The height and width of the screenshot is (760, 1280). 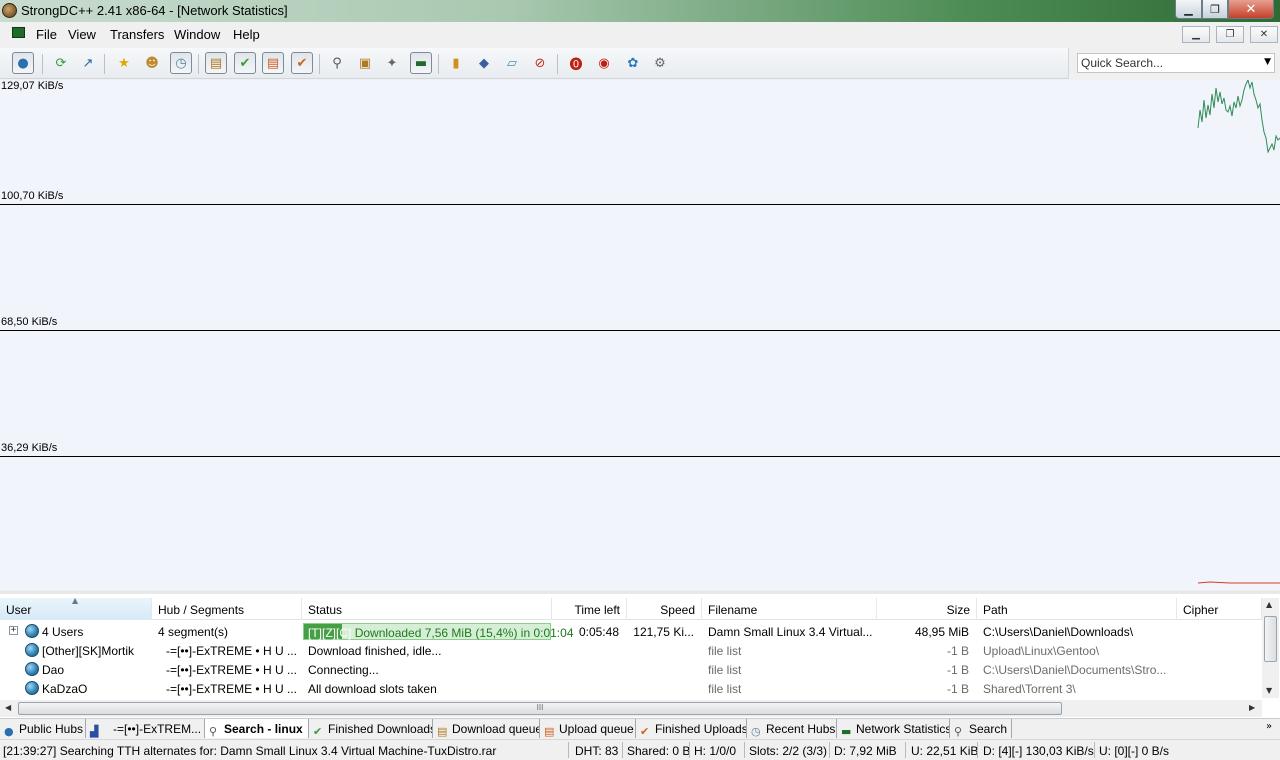 I want to click on cdm-debug-icon: ✿, so click(x=633, y=63).